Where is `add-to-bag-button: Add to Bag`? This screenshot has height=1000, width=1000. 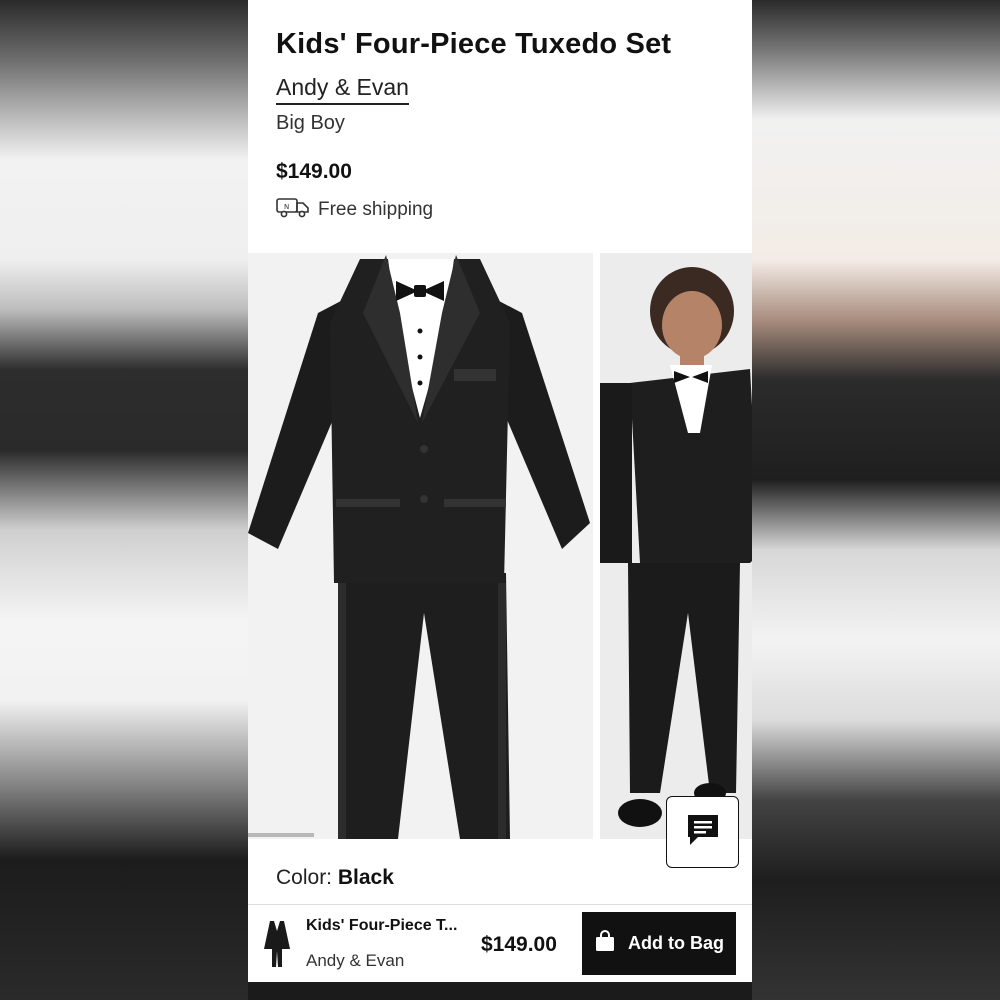
add-to-bag-button: Add to Bag is located at coordinates (659, 943).